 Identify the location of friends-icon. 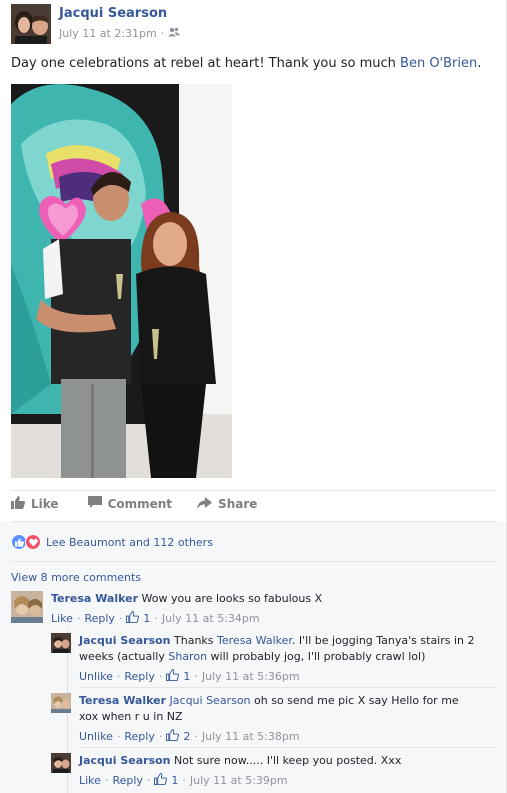
(174, 33).